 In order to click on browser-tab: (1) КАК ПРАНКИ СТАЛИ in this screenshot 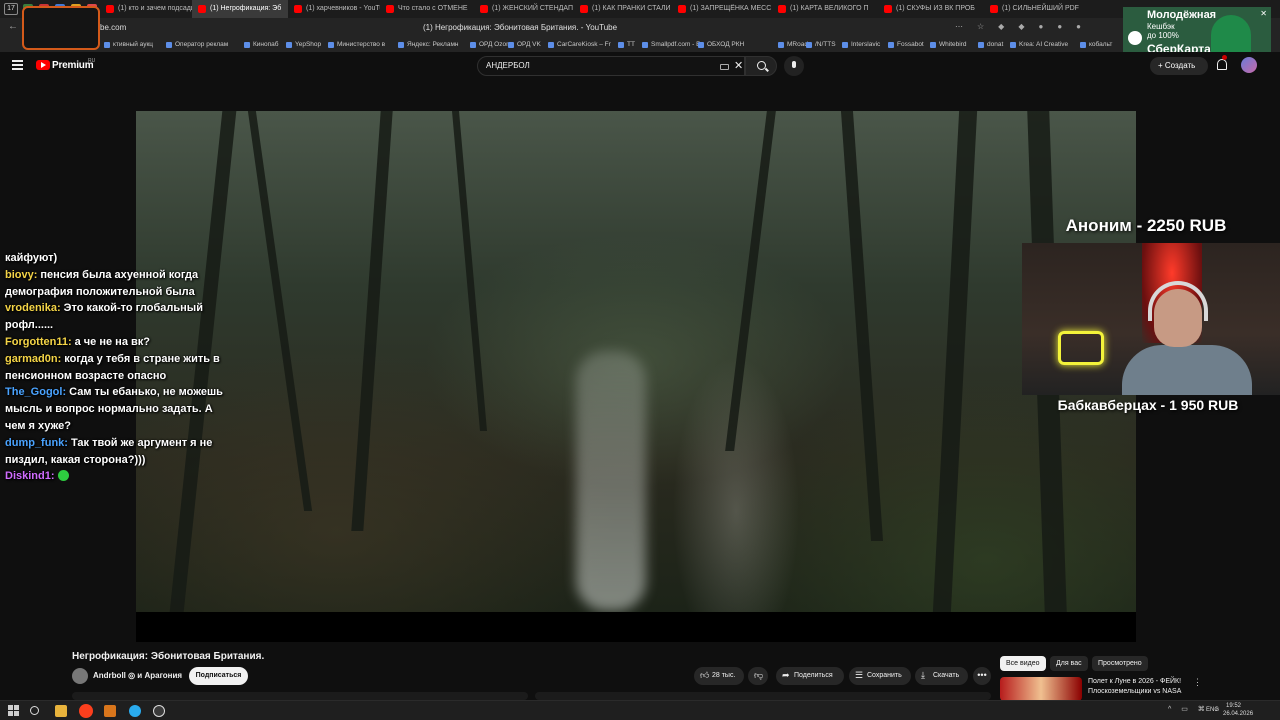, I will do `click(623, 9)`.